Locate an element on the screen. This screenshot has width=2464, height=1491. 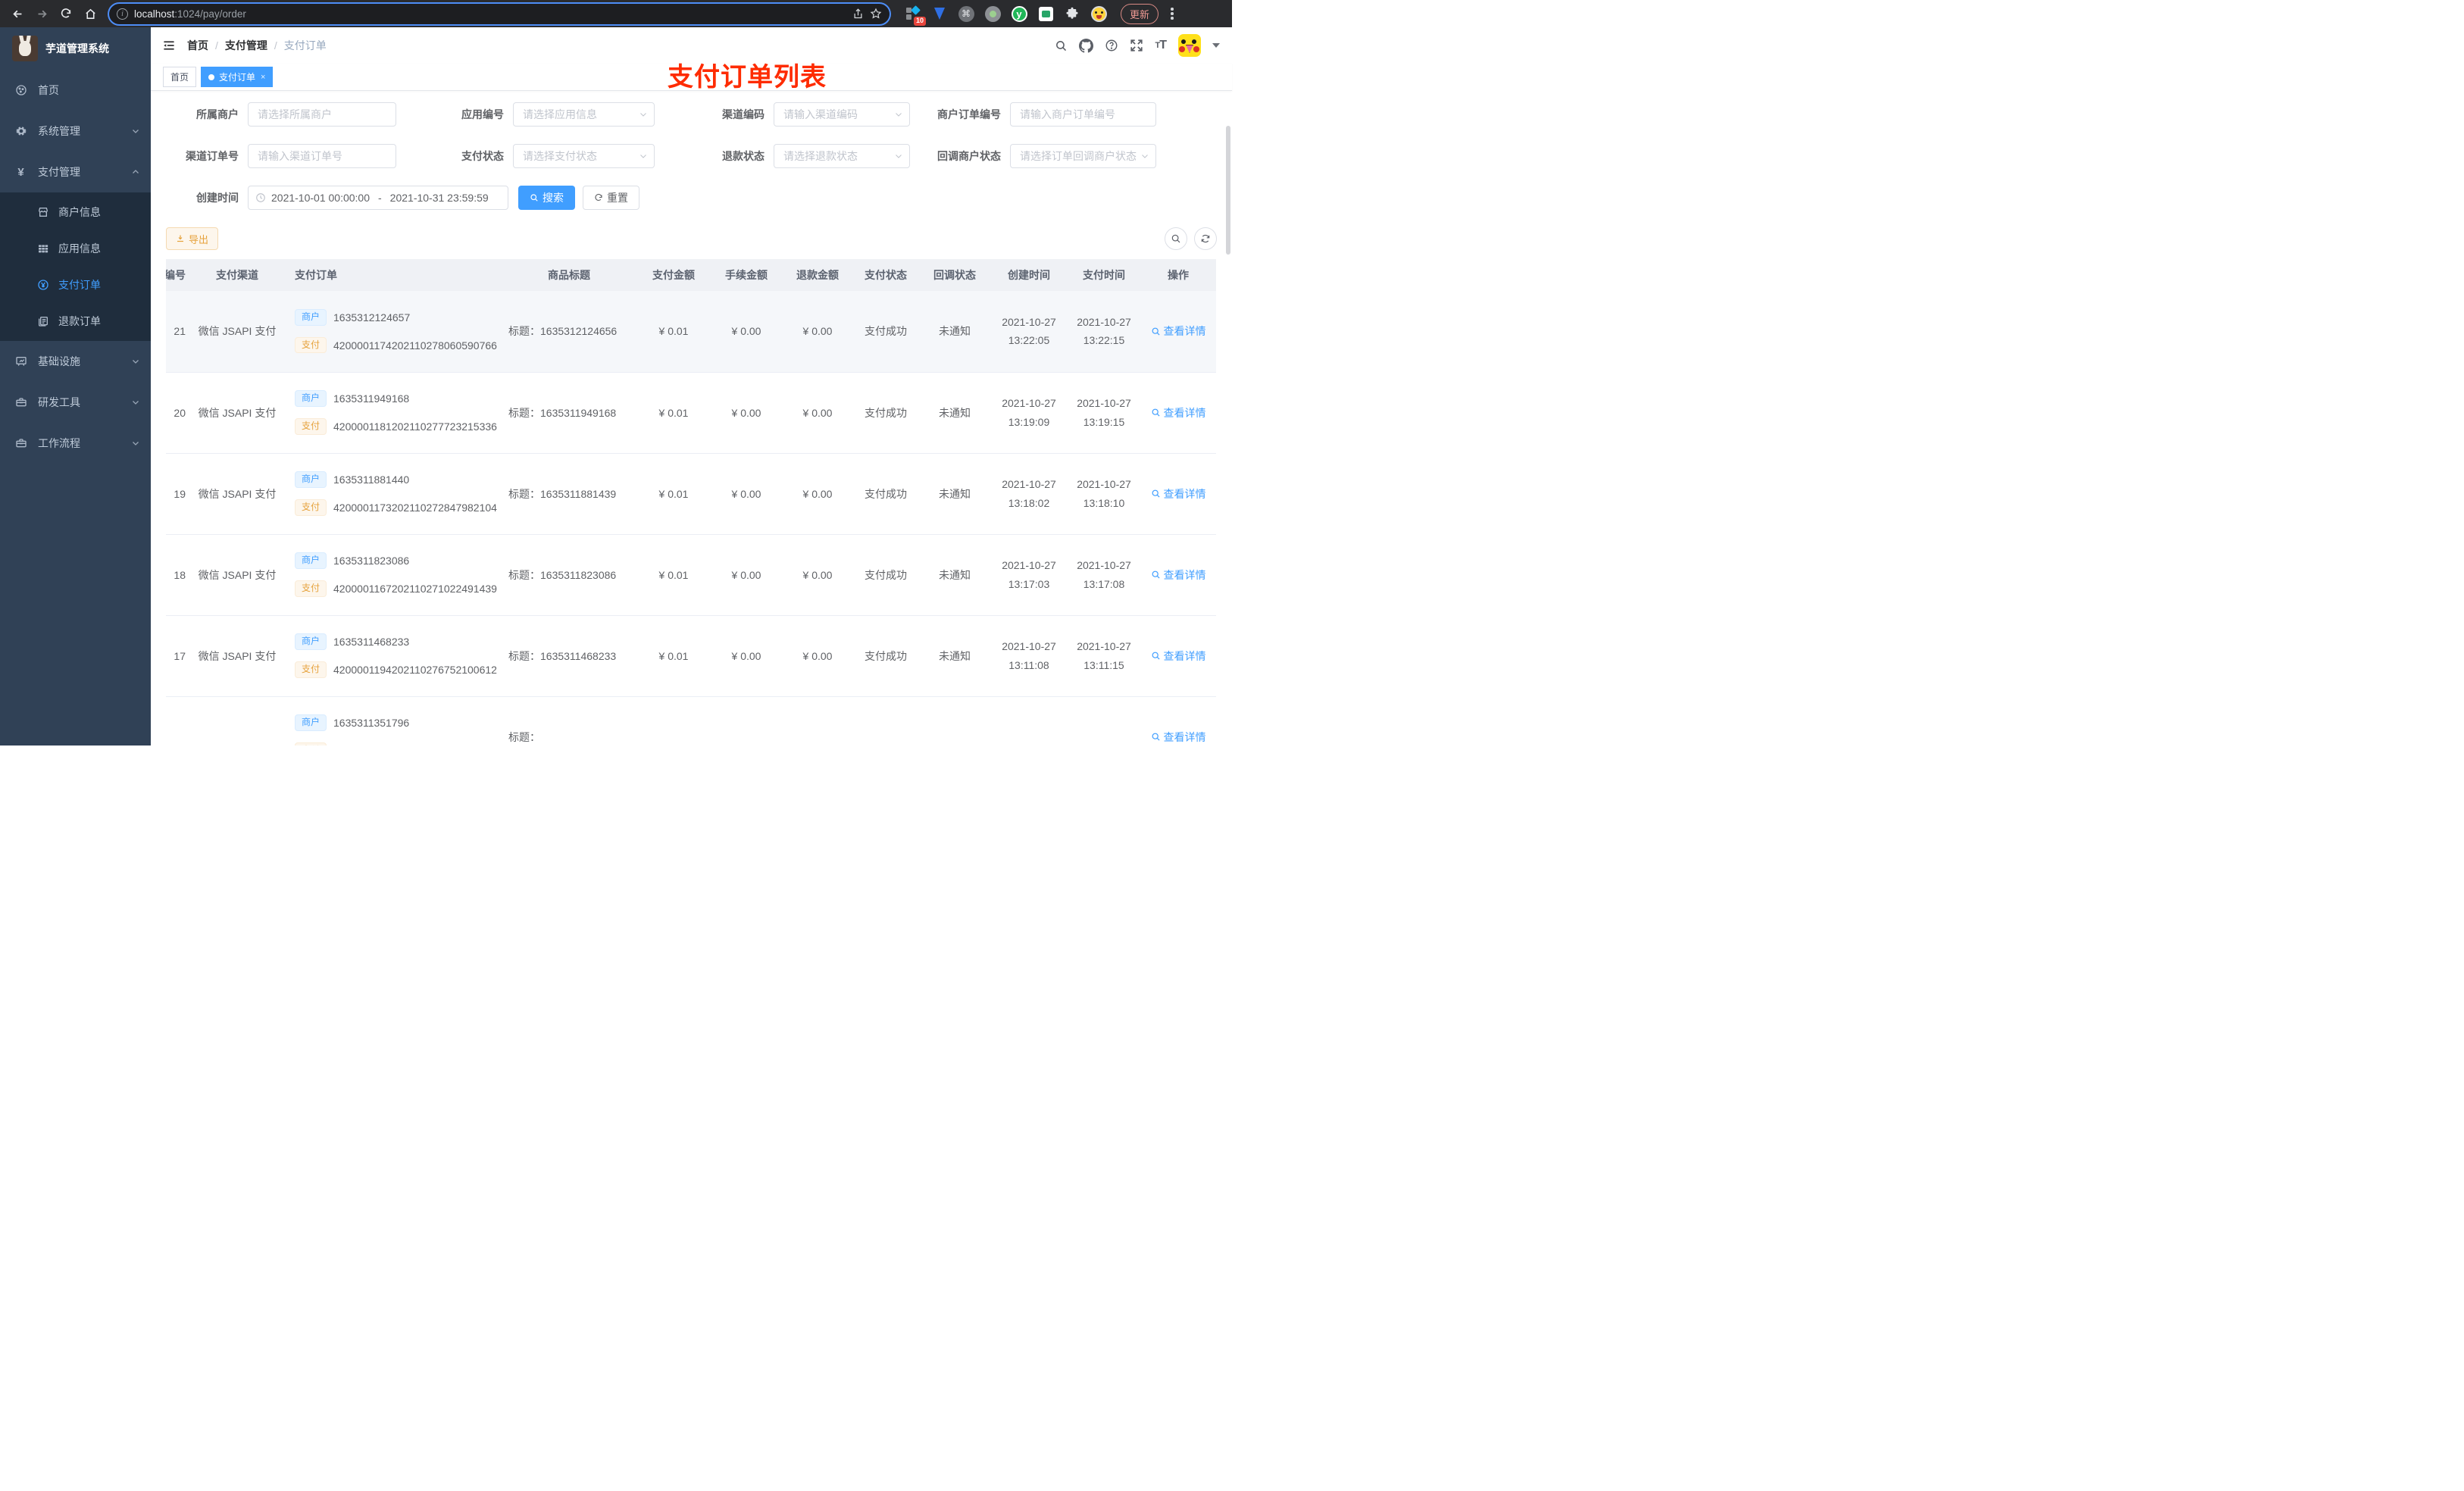
user-avatar is located at coordinates (1189, 45).